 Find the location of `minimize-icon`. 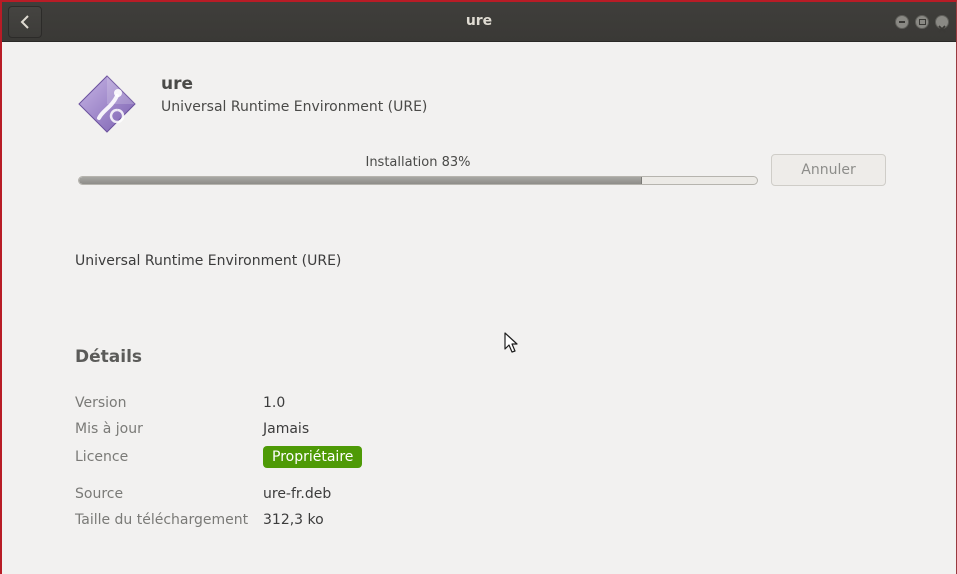

minimize-icon is located at coordinates (902, 22).